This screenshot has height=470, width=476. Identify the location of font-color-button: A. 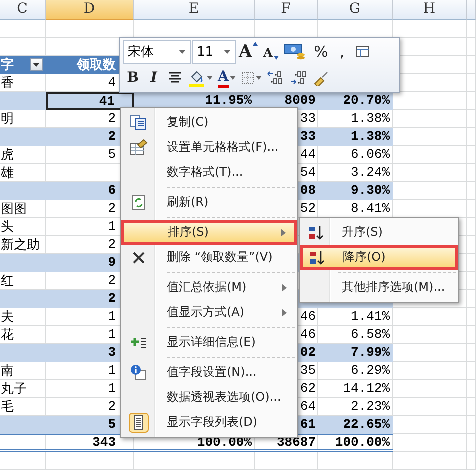
(227, 78).